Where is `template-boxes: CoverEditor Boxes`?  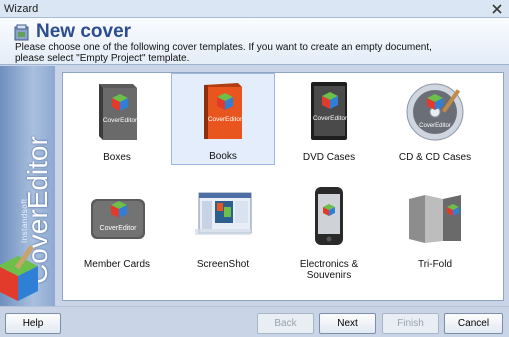 template-boxes: CoverEditor Boxes is located at coordinates (117, 121).